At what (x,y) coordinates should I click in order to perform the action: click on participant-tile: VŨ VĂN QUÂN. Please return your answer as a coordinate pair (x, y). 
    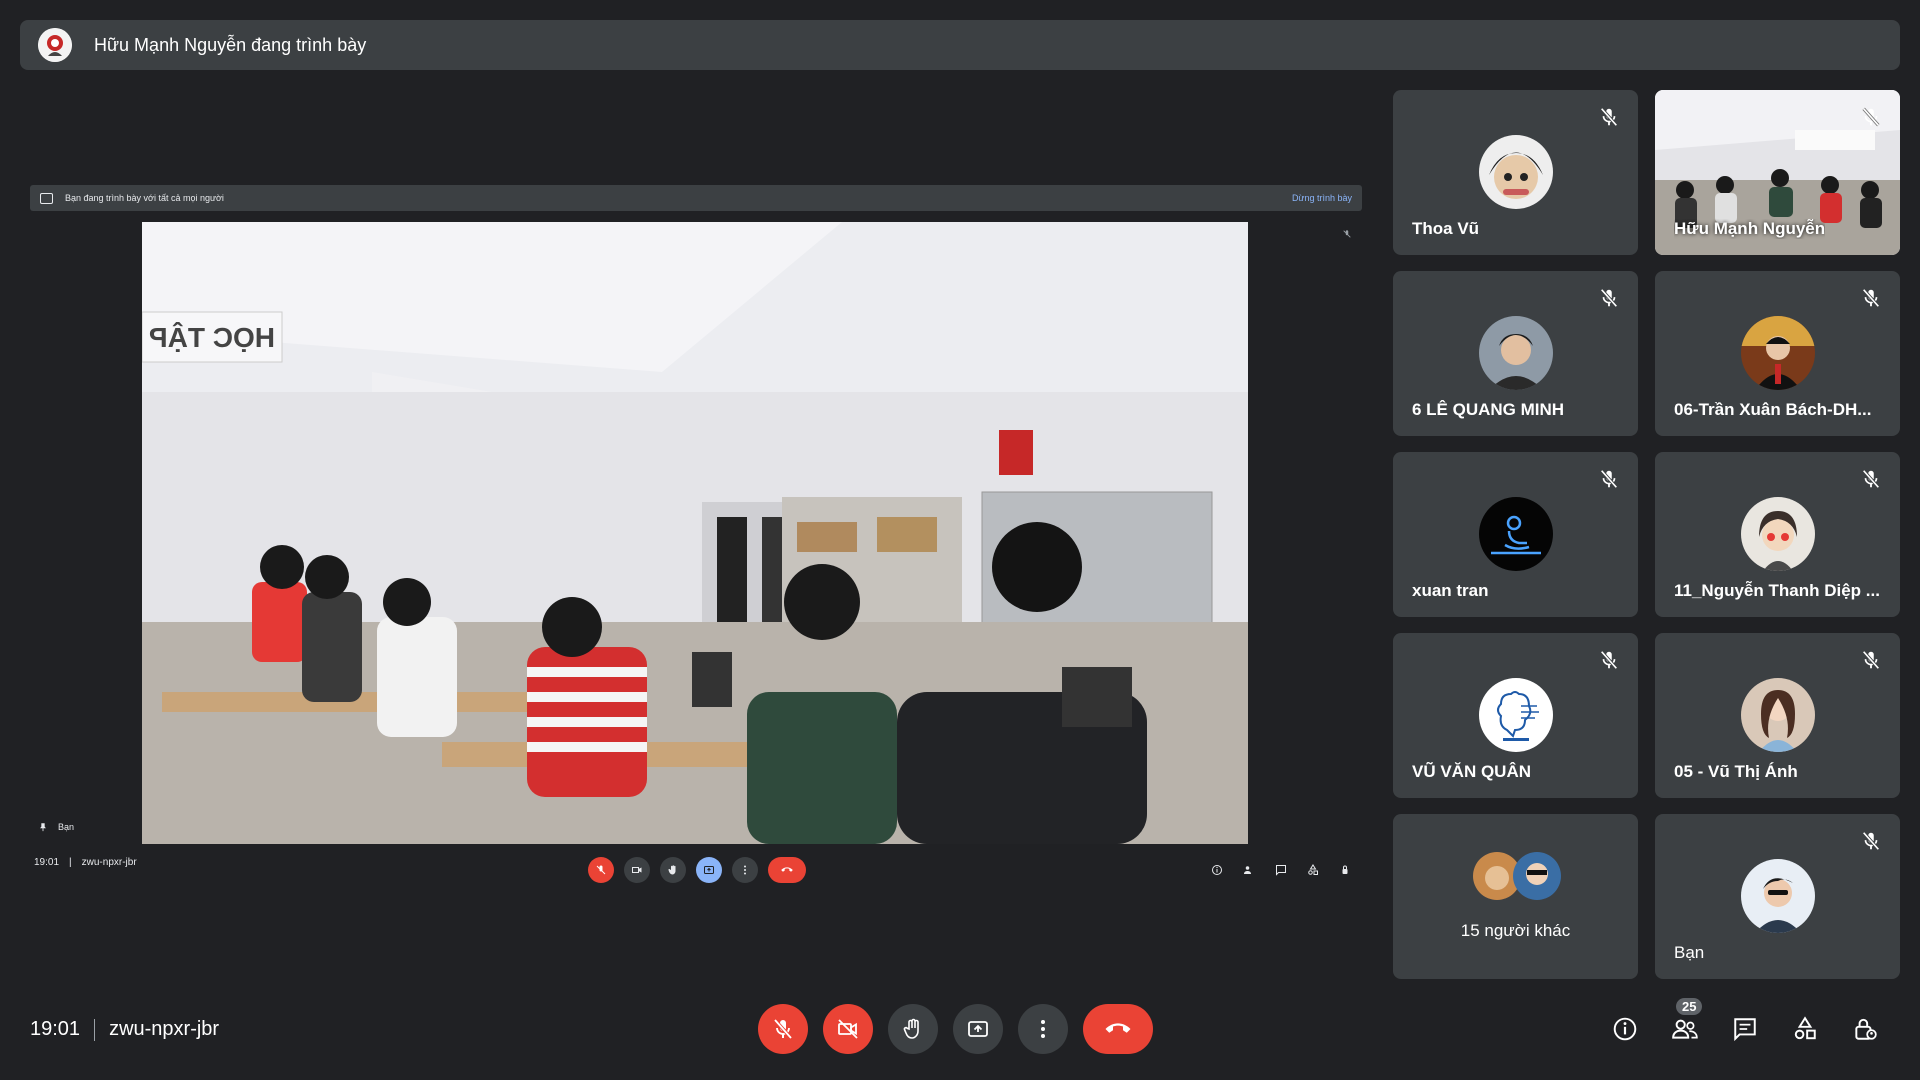
    Looking at the image, I should click on (1515, 715).